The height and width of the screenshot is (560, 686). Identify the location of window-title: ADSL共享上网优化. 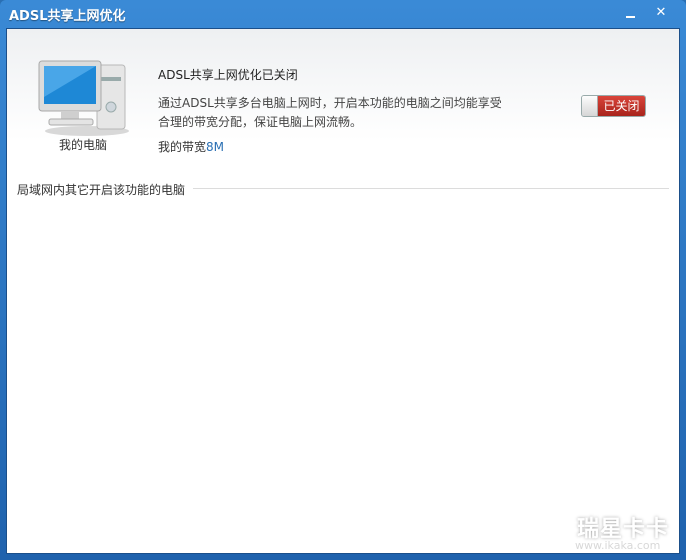
(67, 16).